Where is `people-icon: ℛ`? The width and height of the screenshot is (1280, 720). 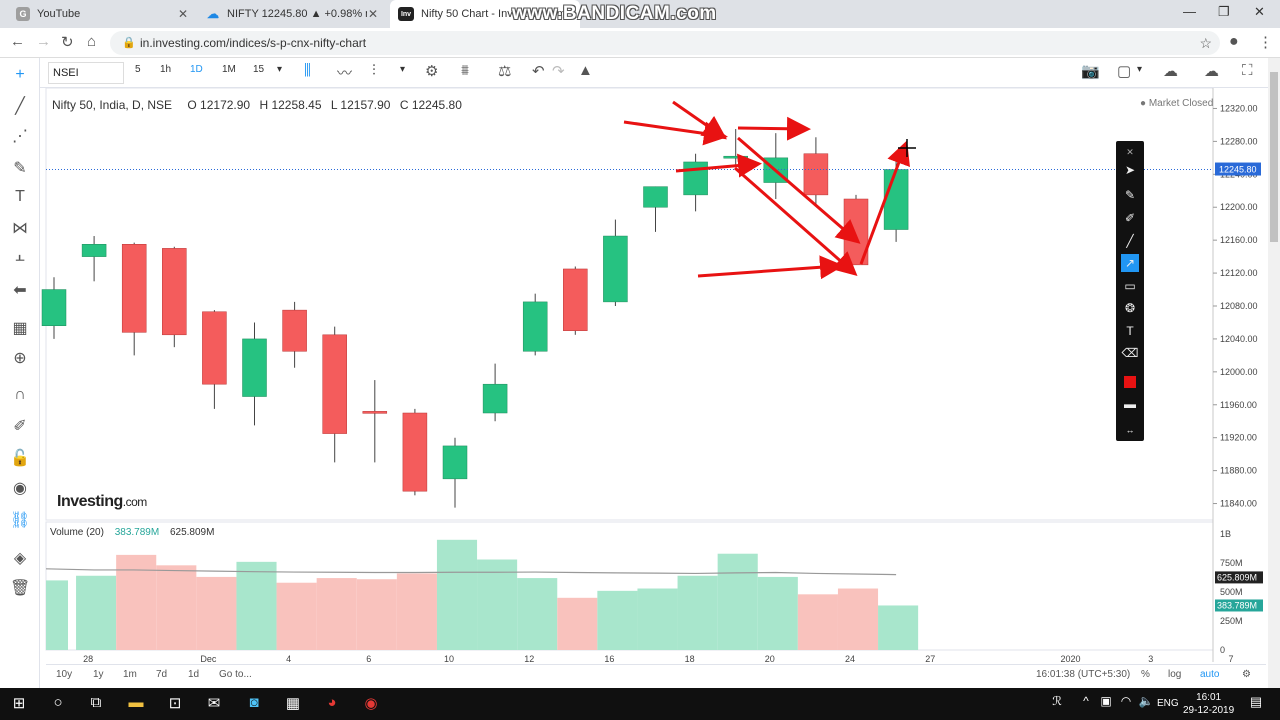
people-icon: ℛ is located at coordinates (1057, 701).